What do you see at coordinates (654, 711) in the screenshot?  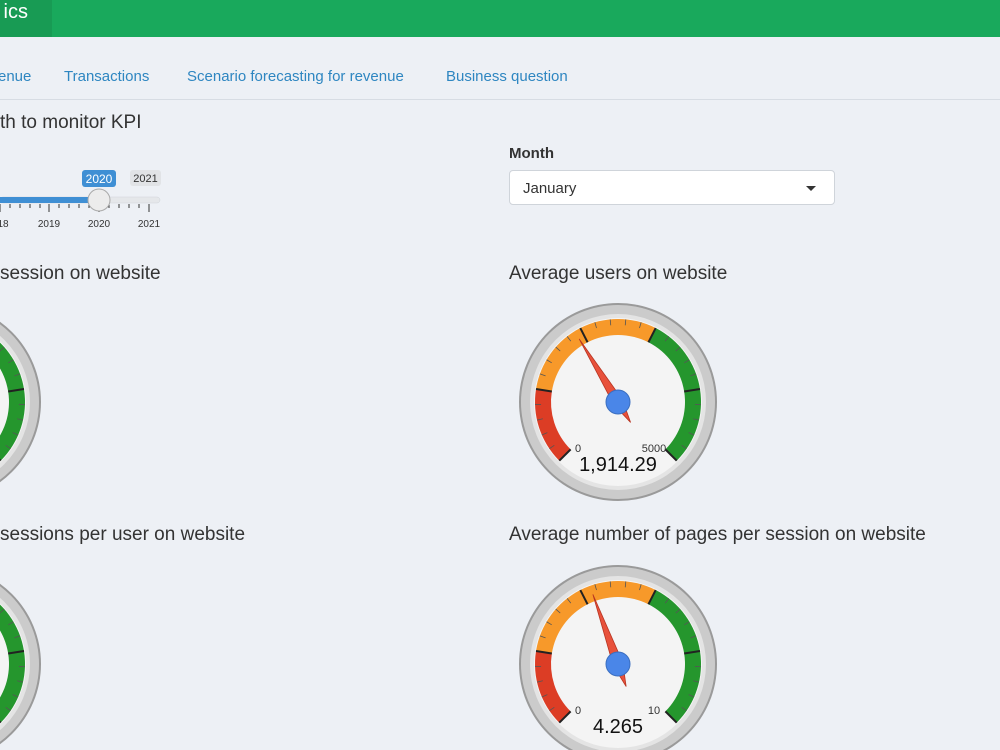 I see `gauge-max-label: 10` at bounding box center [654, 711].